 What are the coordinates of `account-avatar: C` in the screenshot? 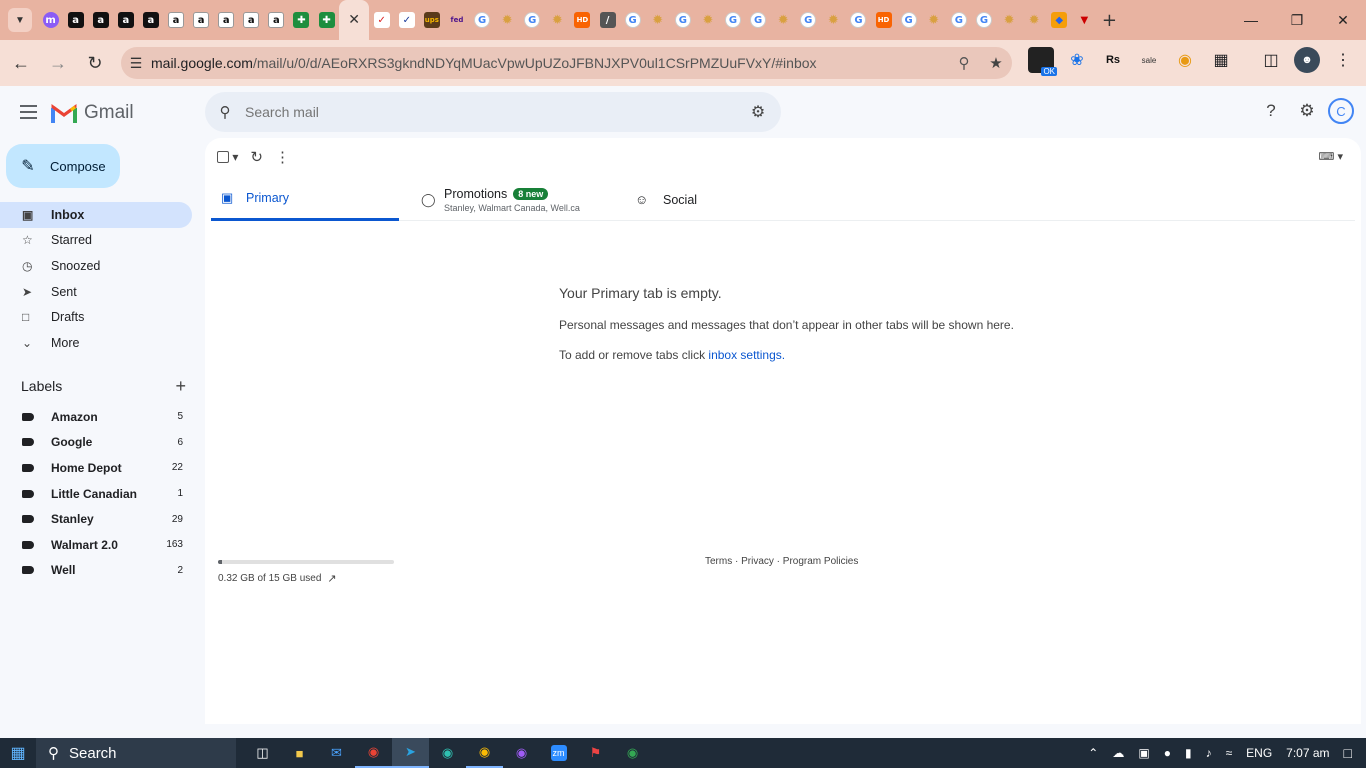 It's located at (1341, 111).